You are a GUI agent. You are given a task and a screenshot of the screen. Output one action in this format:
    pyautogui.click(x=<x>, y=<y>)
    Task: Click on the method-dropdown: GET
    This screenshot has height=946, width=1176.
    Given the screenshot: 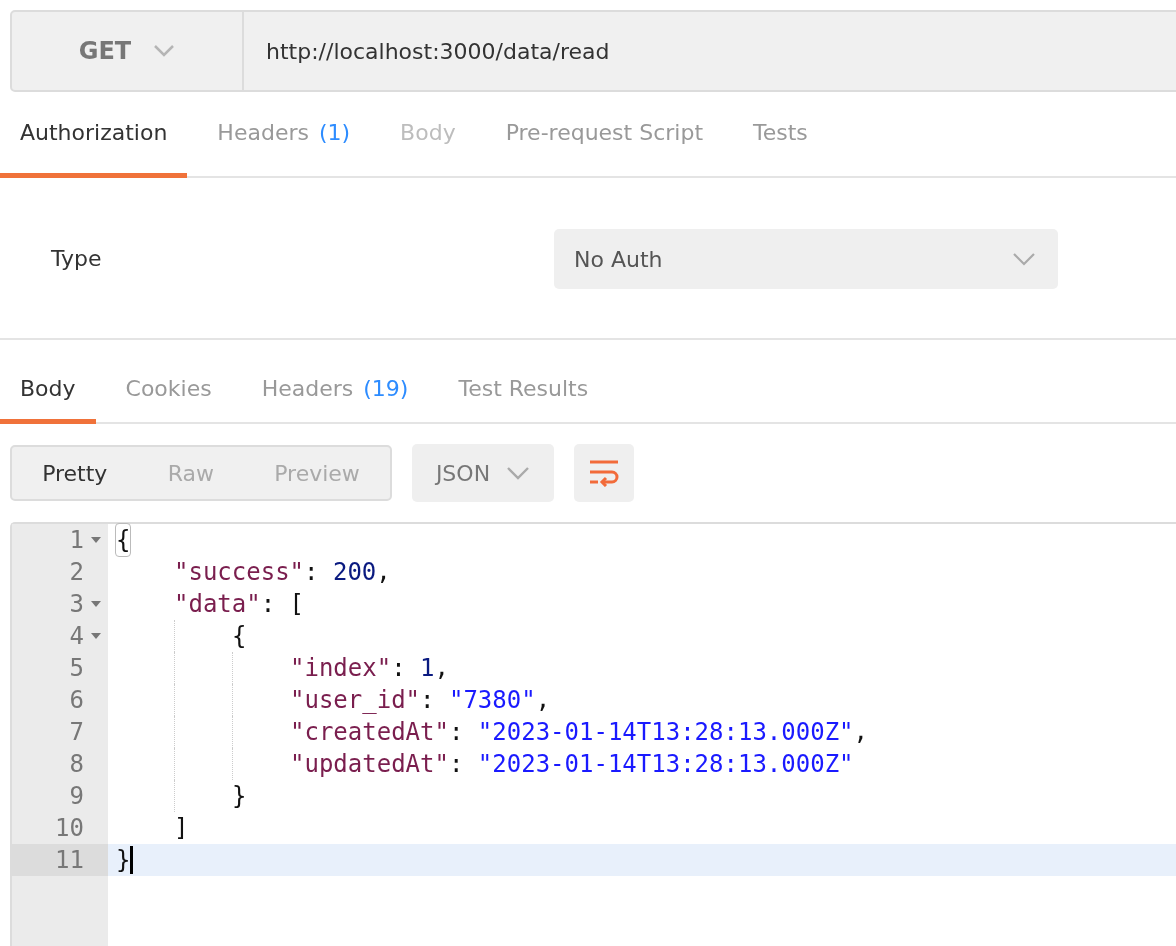 What is the action you would take?
    pyautogui.click(x=127, y=51)
    